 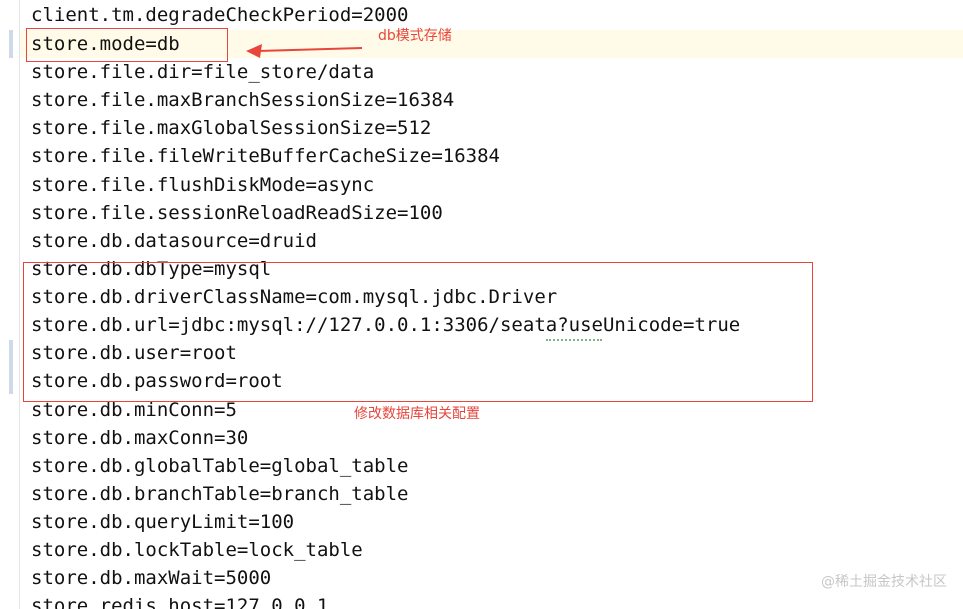 I want to click on arrow-left-icon, so click(x=304, y=51).